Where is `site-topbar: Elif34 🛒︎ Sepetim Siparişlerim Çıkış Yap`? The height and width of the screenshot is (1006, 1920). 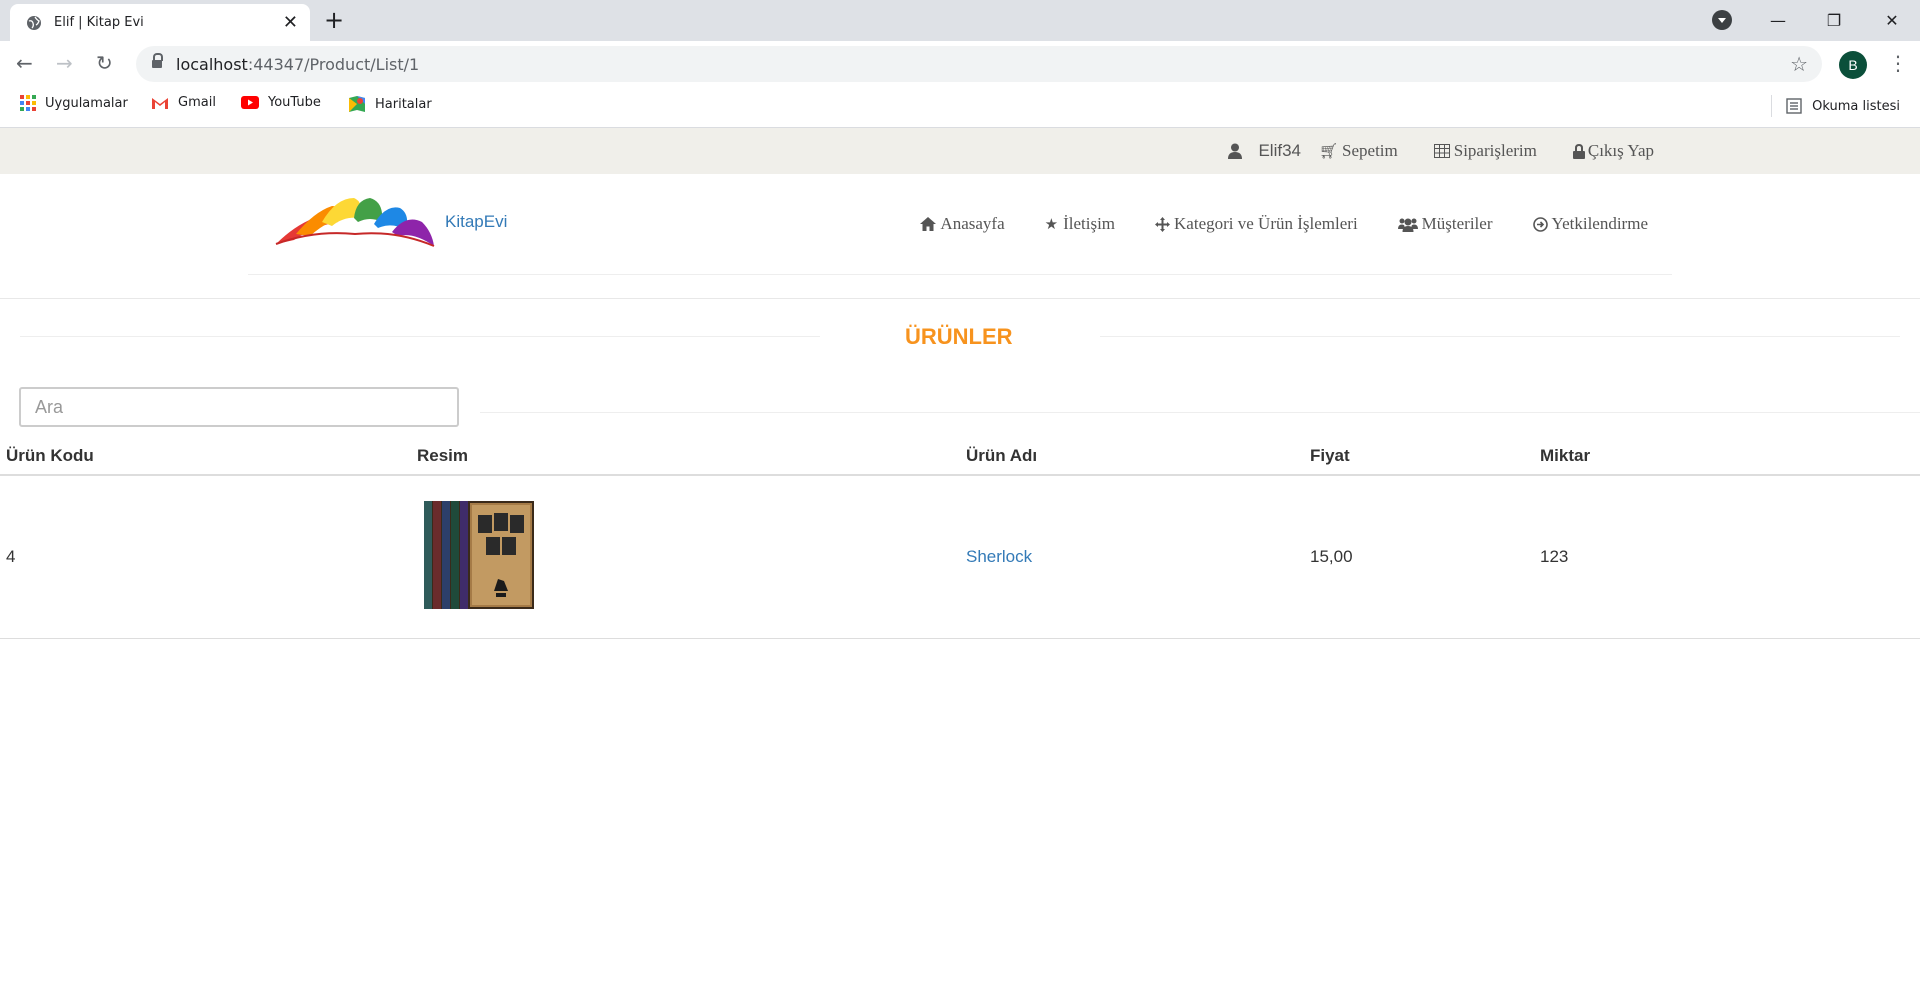
site-topbar: Elif34 🛒︎ Sepetim Siparişlerim Çıkış Yap is located at coordinates (960, 151).